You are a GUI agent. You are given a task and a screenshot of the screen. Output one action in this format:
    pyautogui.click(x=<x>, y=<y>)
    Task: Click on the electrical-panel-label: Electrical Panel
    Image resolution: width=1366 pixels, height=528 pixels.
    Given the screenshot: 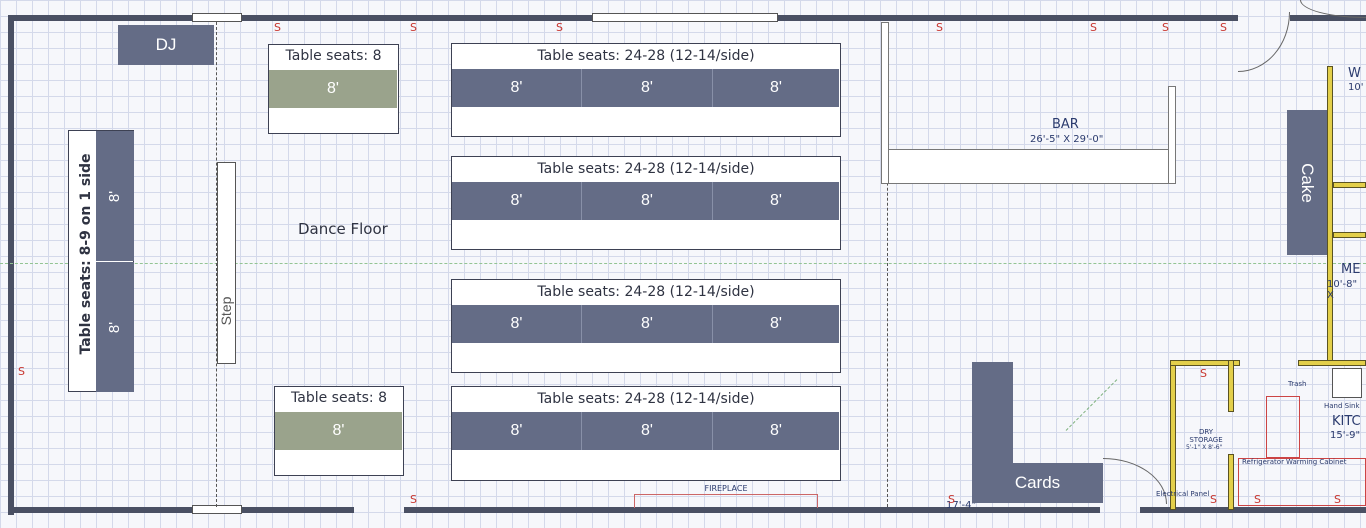 What is the action you would take?
    pyautogui.click(x=1183, y=494)
    